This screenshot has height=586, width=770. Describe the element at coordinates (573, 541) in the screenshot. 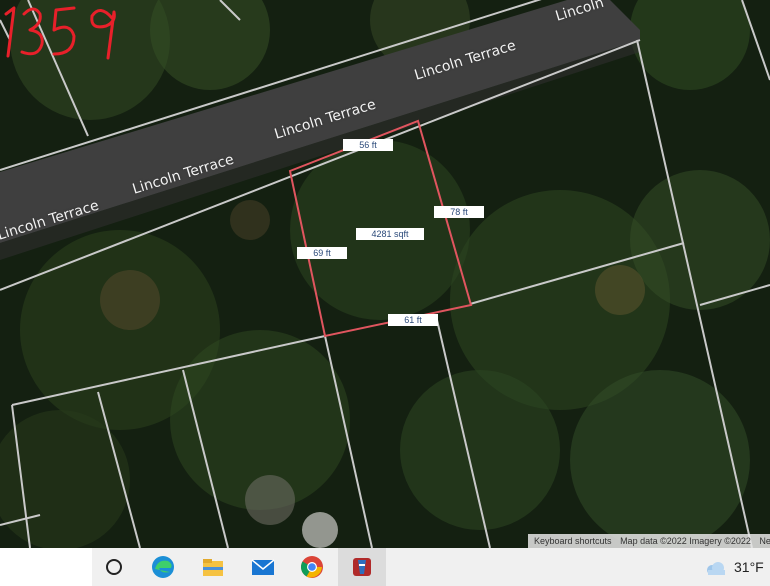

I see `keyboard-shortcuts-link: Keyboard shortcuts` at that location.